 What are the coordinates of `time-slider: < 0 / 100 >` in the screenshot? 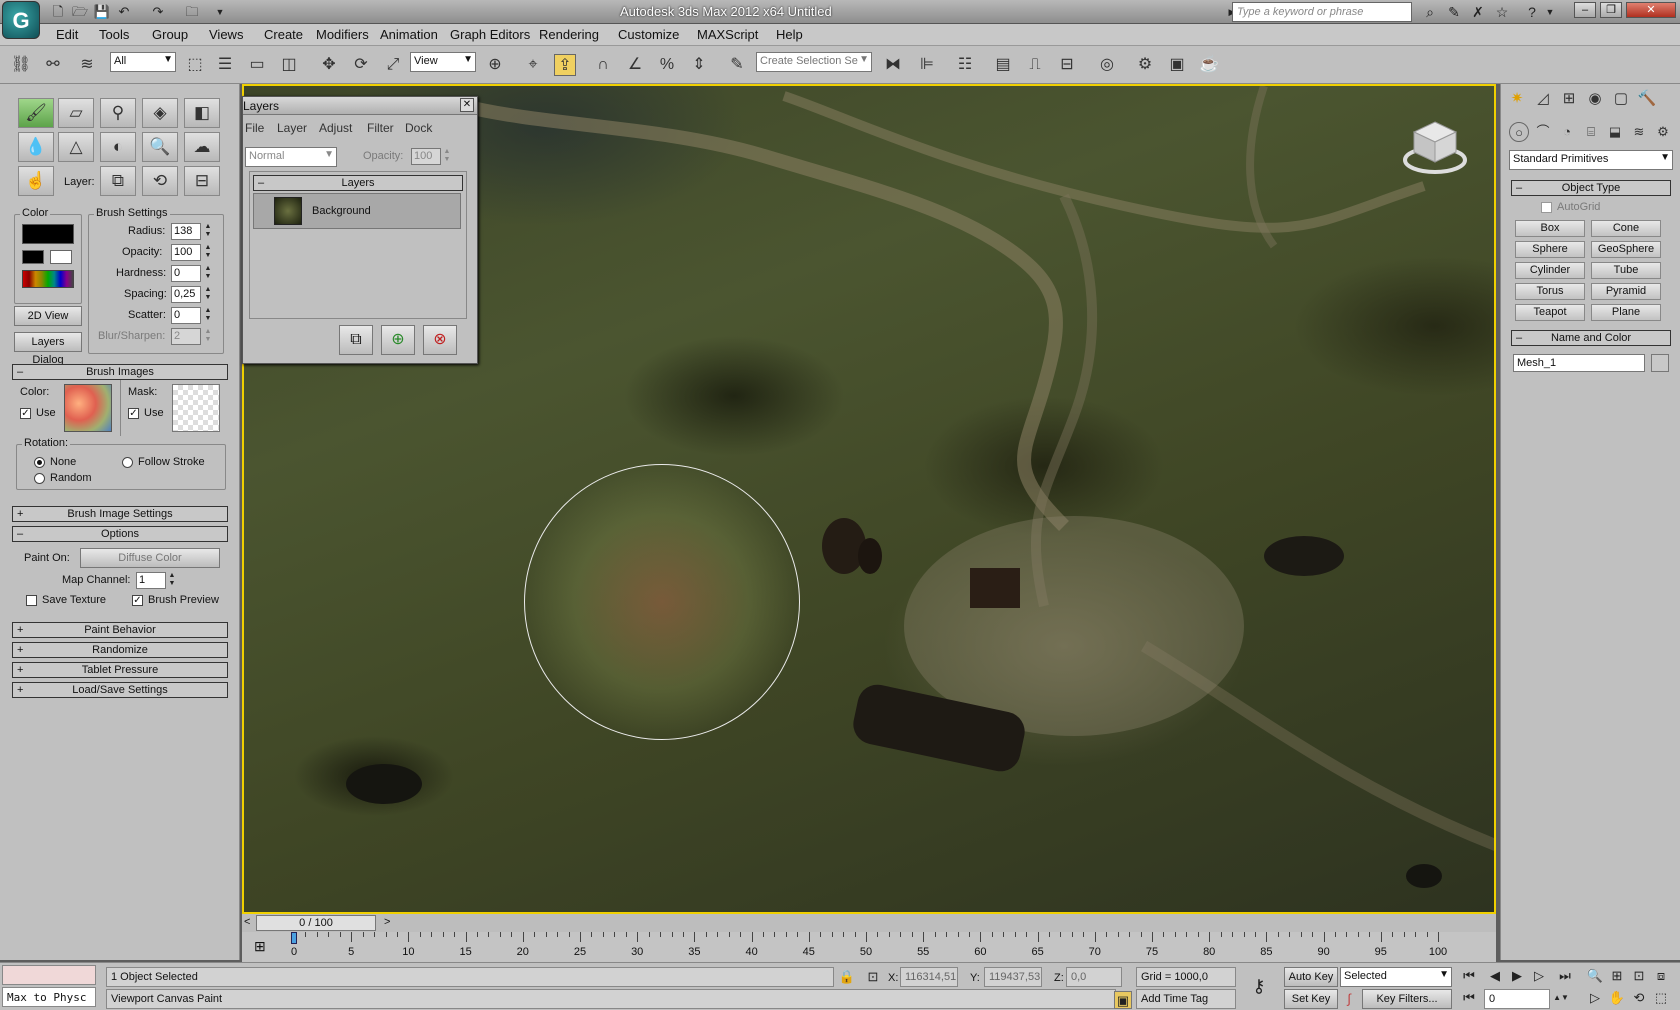 It's located at (869, 923).